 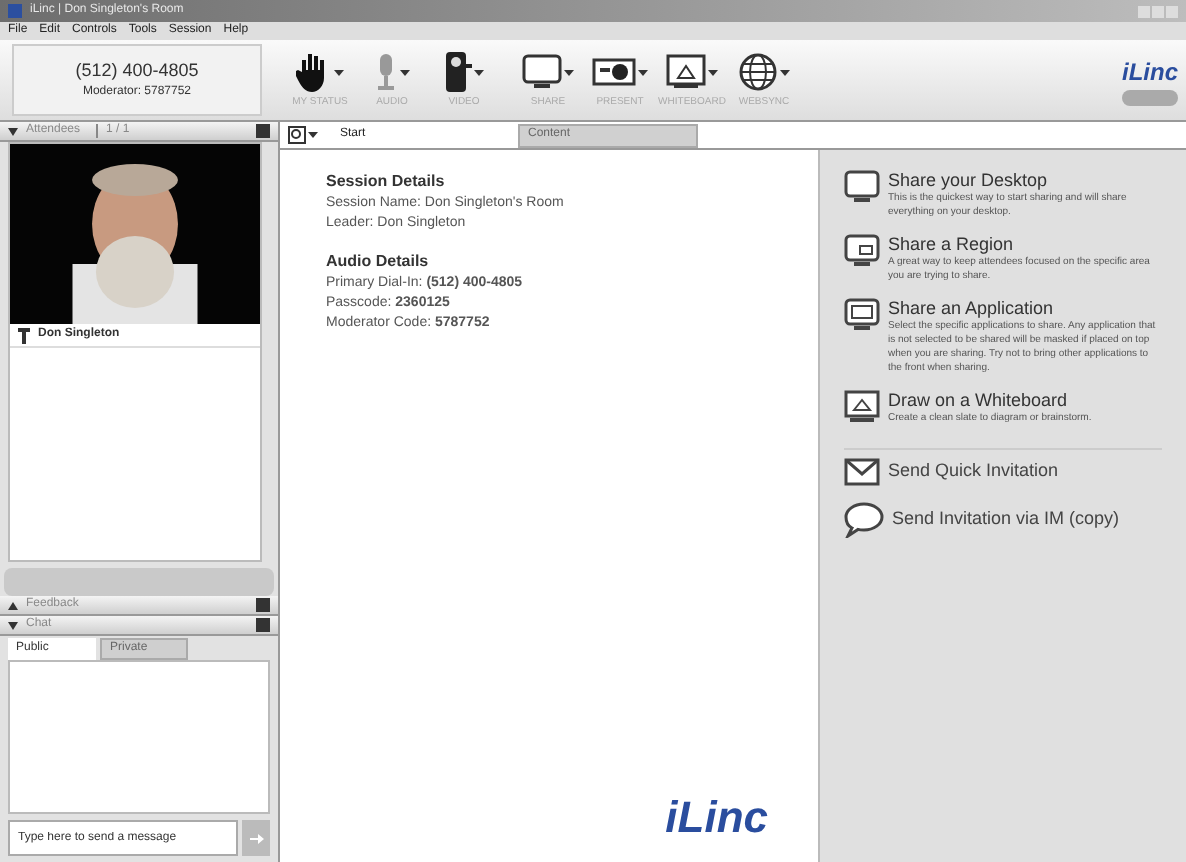 I want to click on footer-logo: iLinc, so click(x=716, y=818).